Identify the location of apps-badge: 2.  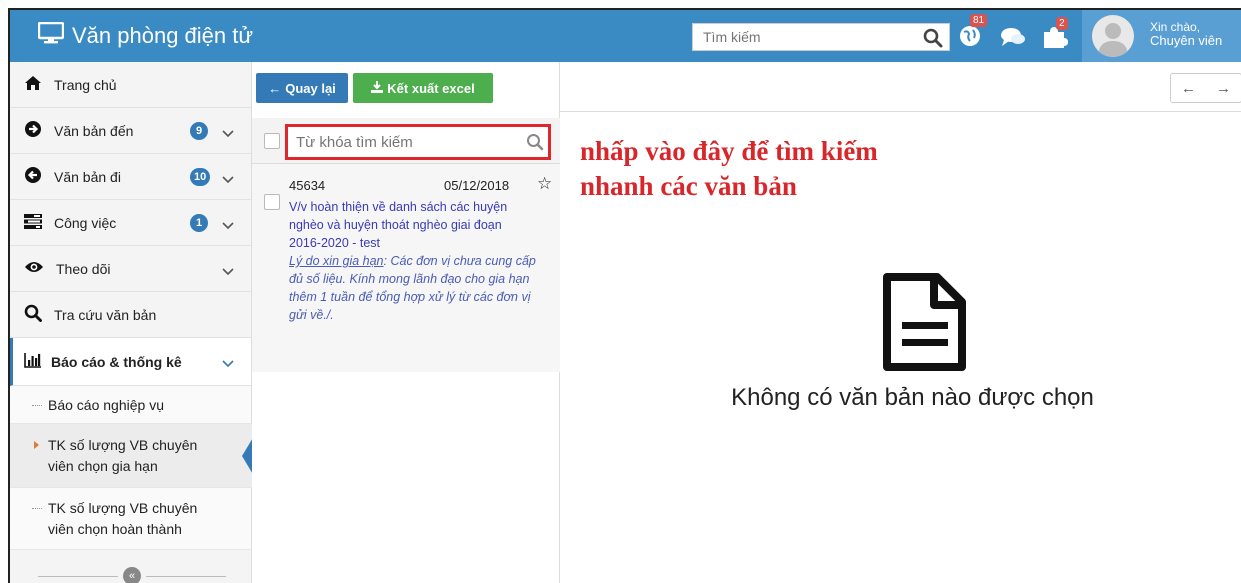
(1062, 23).